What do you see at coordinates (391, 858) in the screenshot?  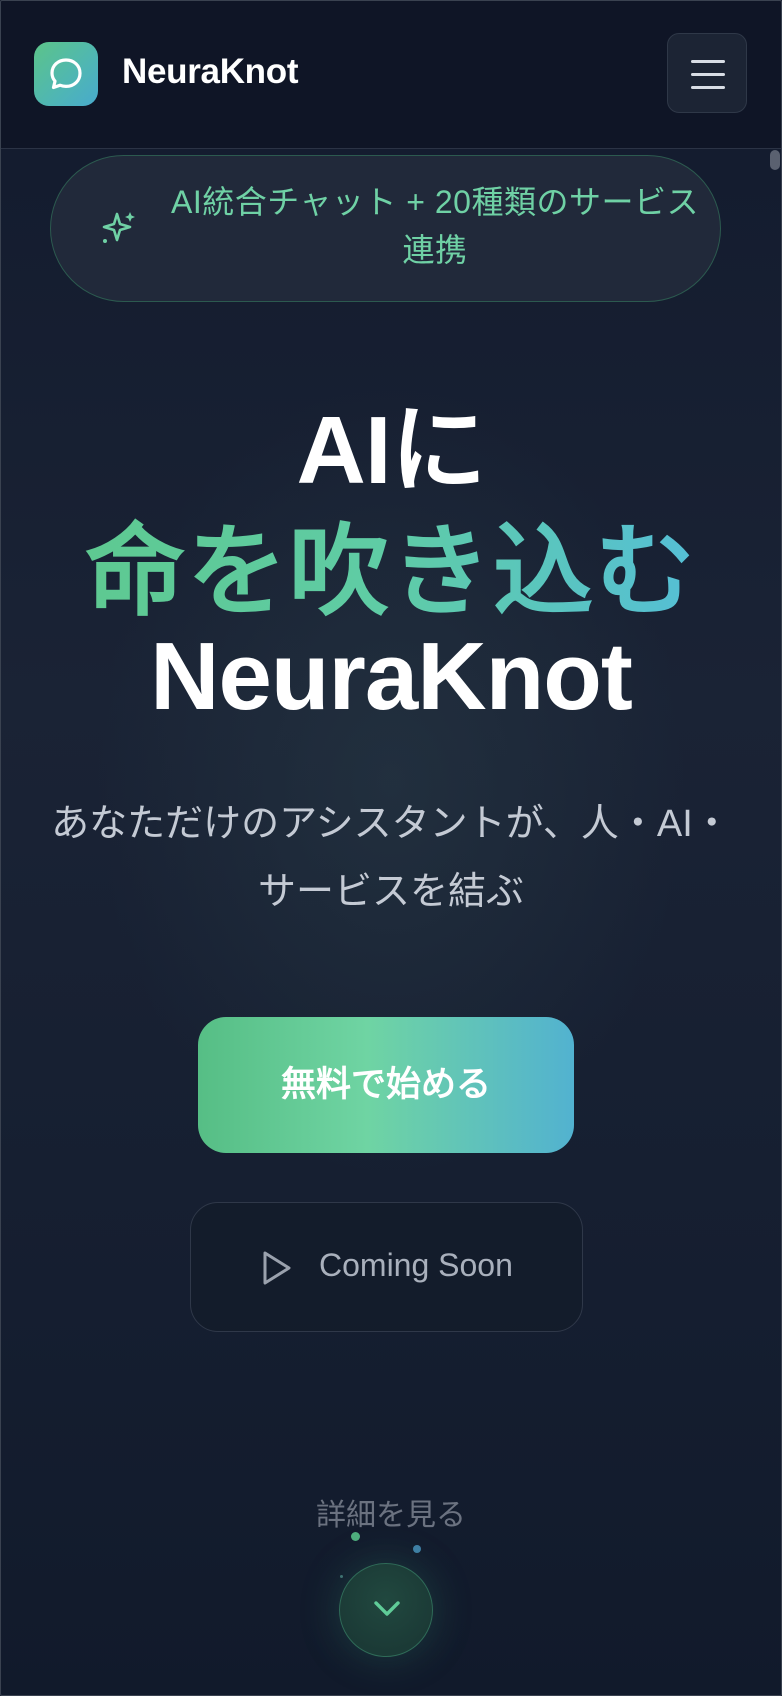 I see `hero-subtitle: あなただけのアシスタントが、人・AI・サービスを結ぶ` at bounding box center [391, 858].